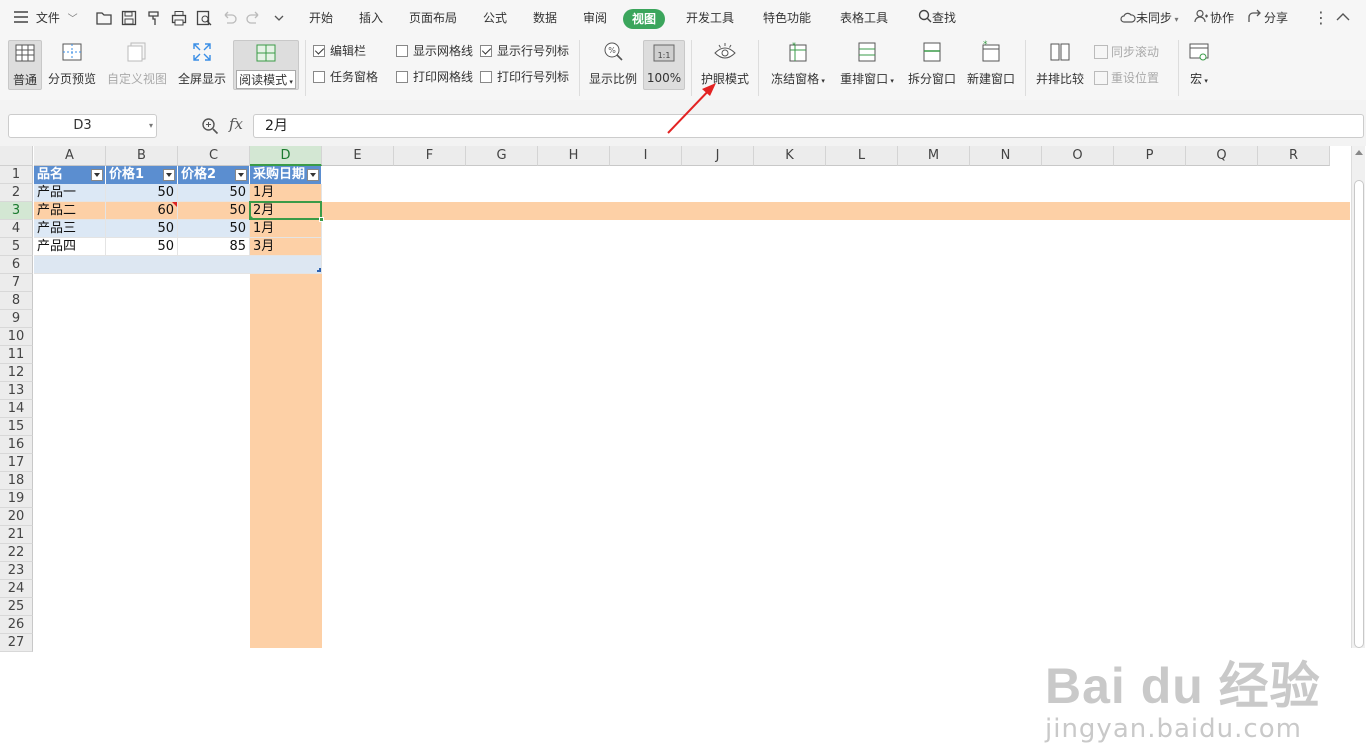  What do you see at coordinates (1214, 18) in the screenshot?
I see `collaborate-button: 协作` at bounding box center [1214, 18].